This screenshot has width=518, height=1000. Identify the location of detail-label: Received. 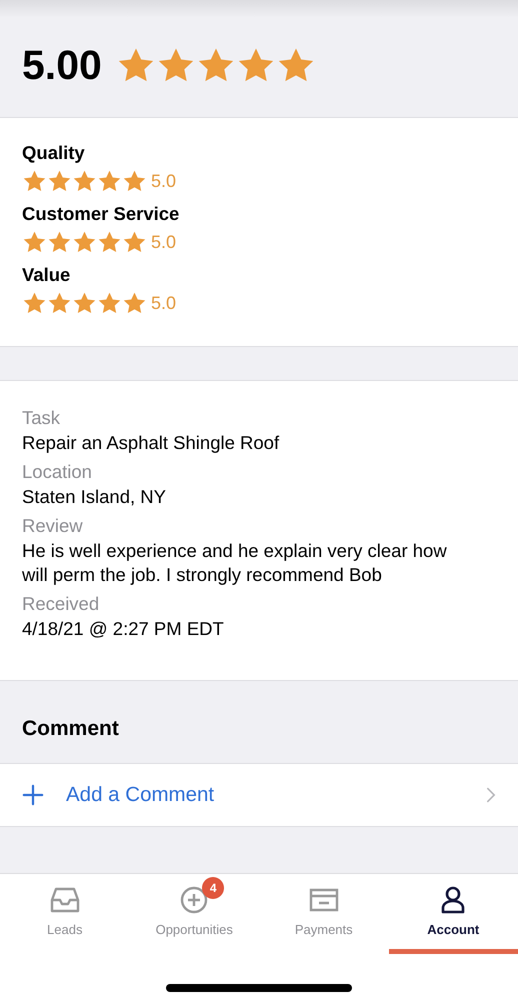
(61, 604).